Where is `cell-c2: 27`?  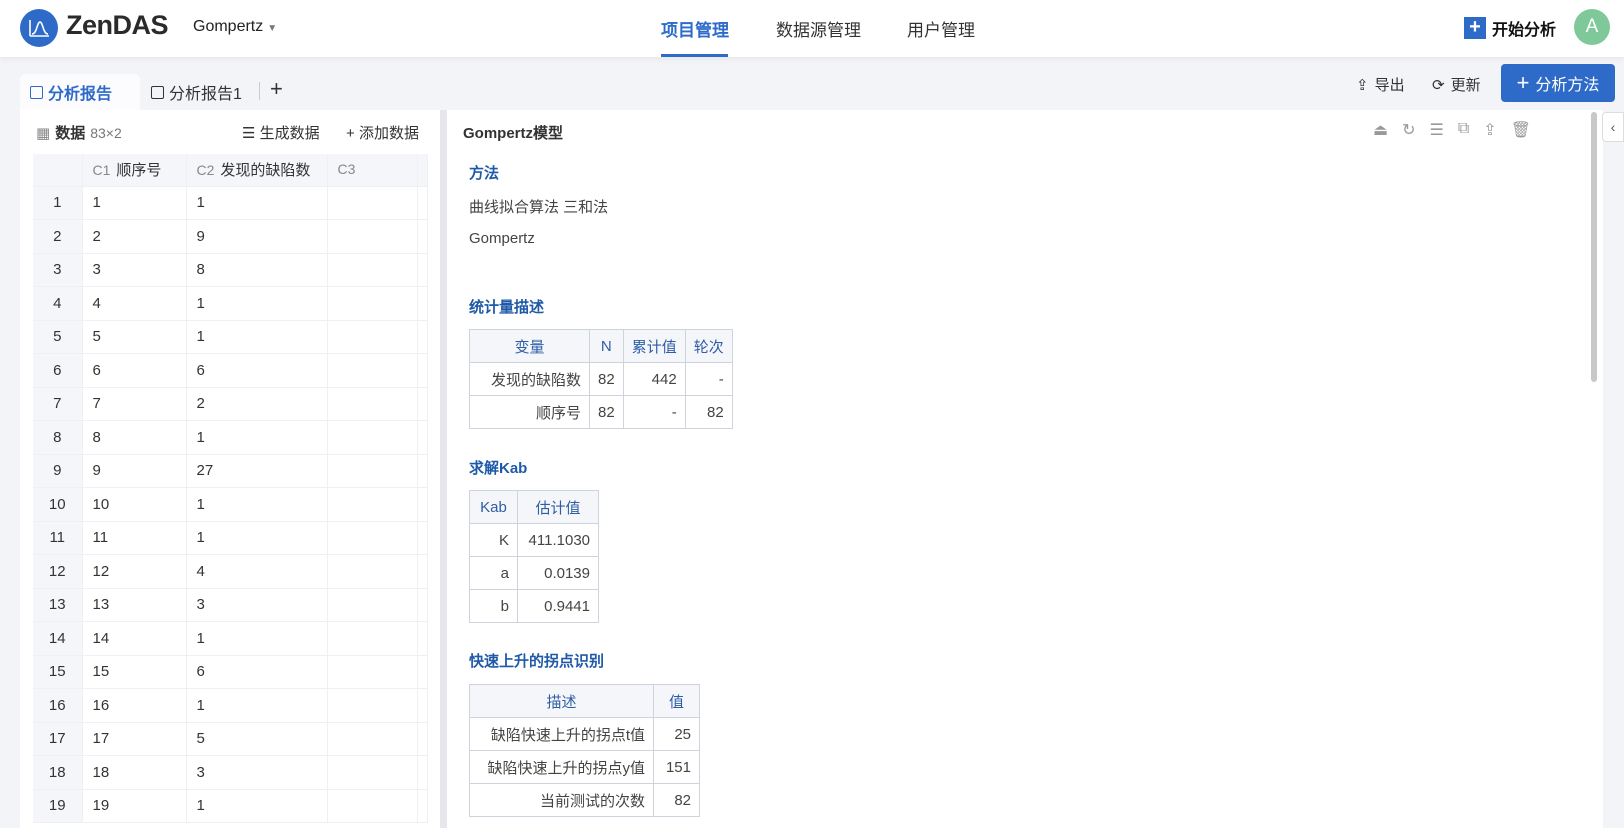
cell-c2: 27 is located at coordinates (257, 471).